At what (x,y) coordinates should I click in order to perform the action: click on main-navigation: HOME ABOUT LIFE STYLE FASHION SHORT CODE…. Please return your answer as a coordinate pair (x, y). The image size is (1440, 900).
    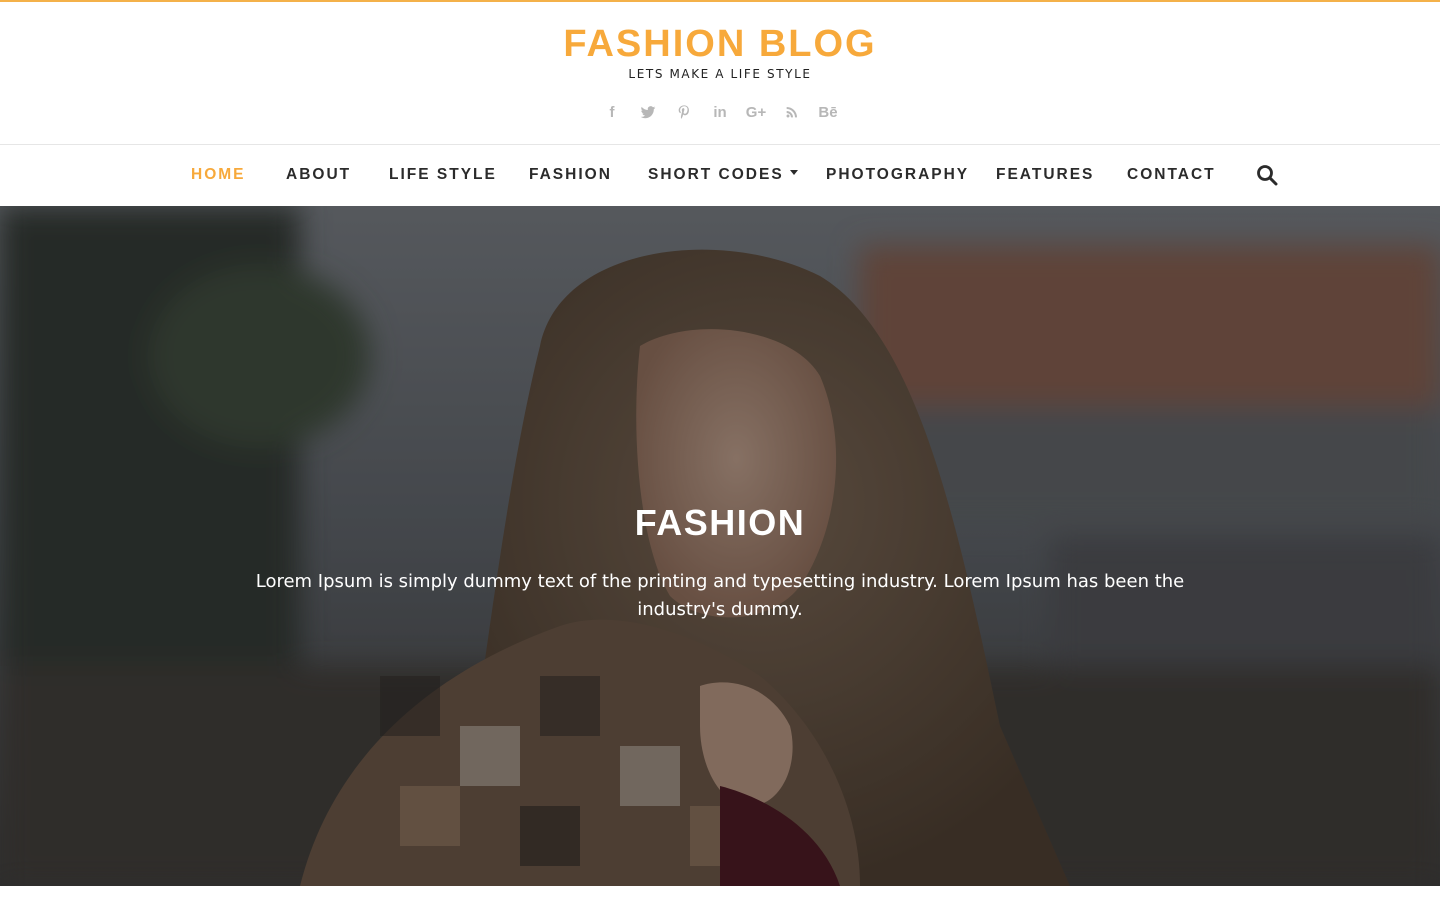
    Looking at the image, I should click on (720, 175).